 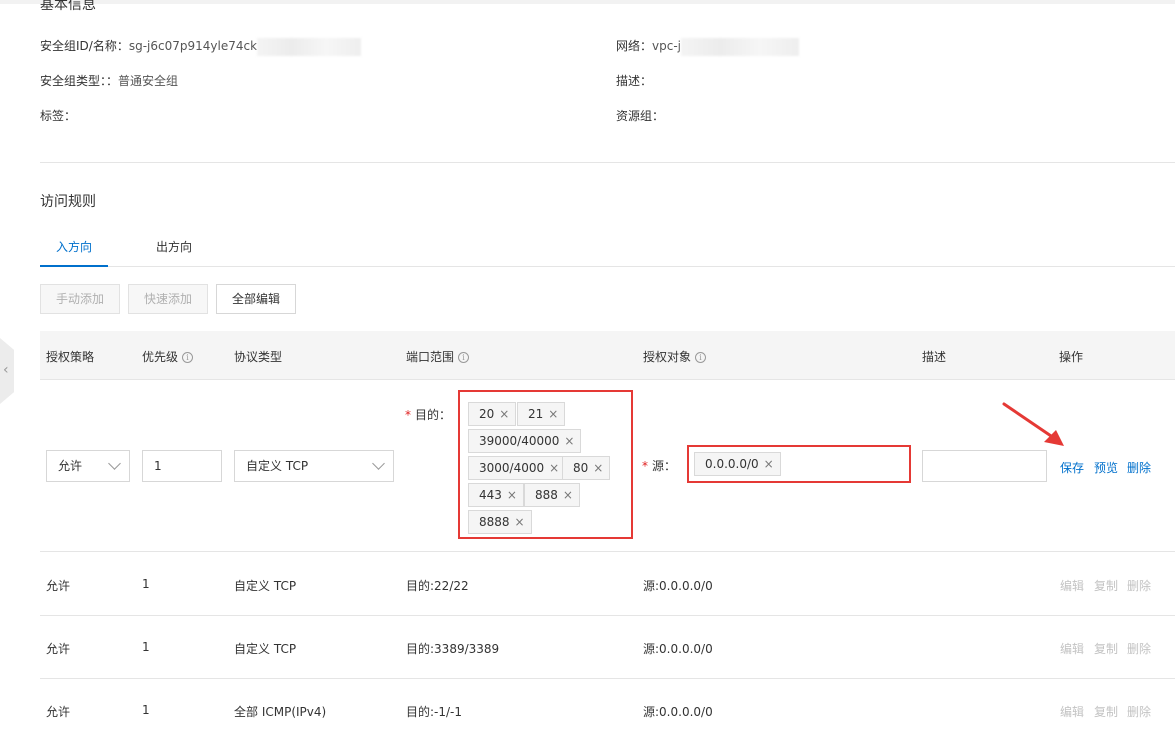 I want to click on table-header: 授权策略 优先级 i 协议类型 端口范围 i 授权对象 i 描述 操作, so click(x=607, y=355).